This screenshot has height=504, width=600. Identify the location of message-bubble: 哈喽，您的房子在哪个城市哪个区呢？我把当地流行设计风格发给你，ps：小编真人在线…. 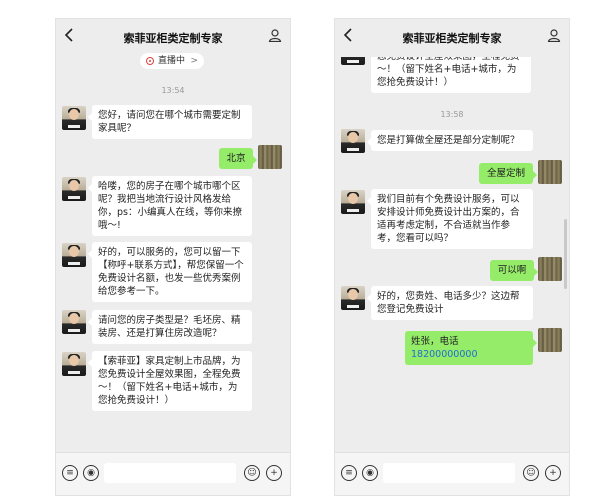
(170, 206).